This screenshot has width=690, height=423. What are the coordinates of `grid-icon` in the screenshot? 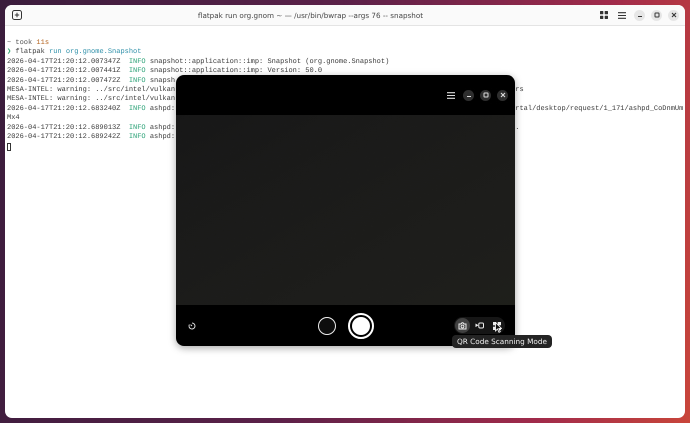 It's located at (604, 15).